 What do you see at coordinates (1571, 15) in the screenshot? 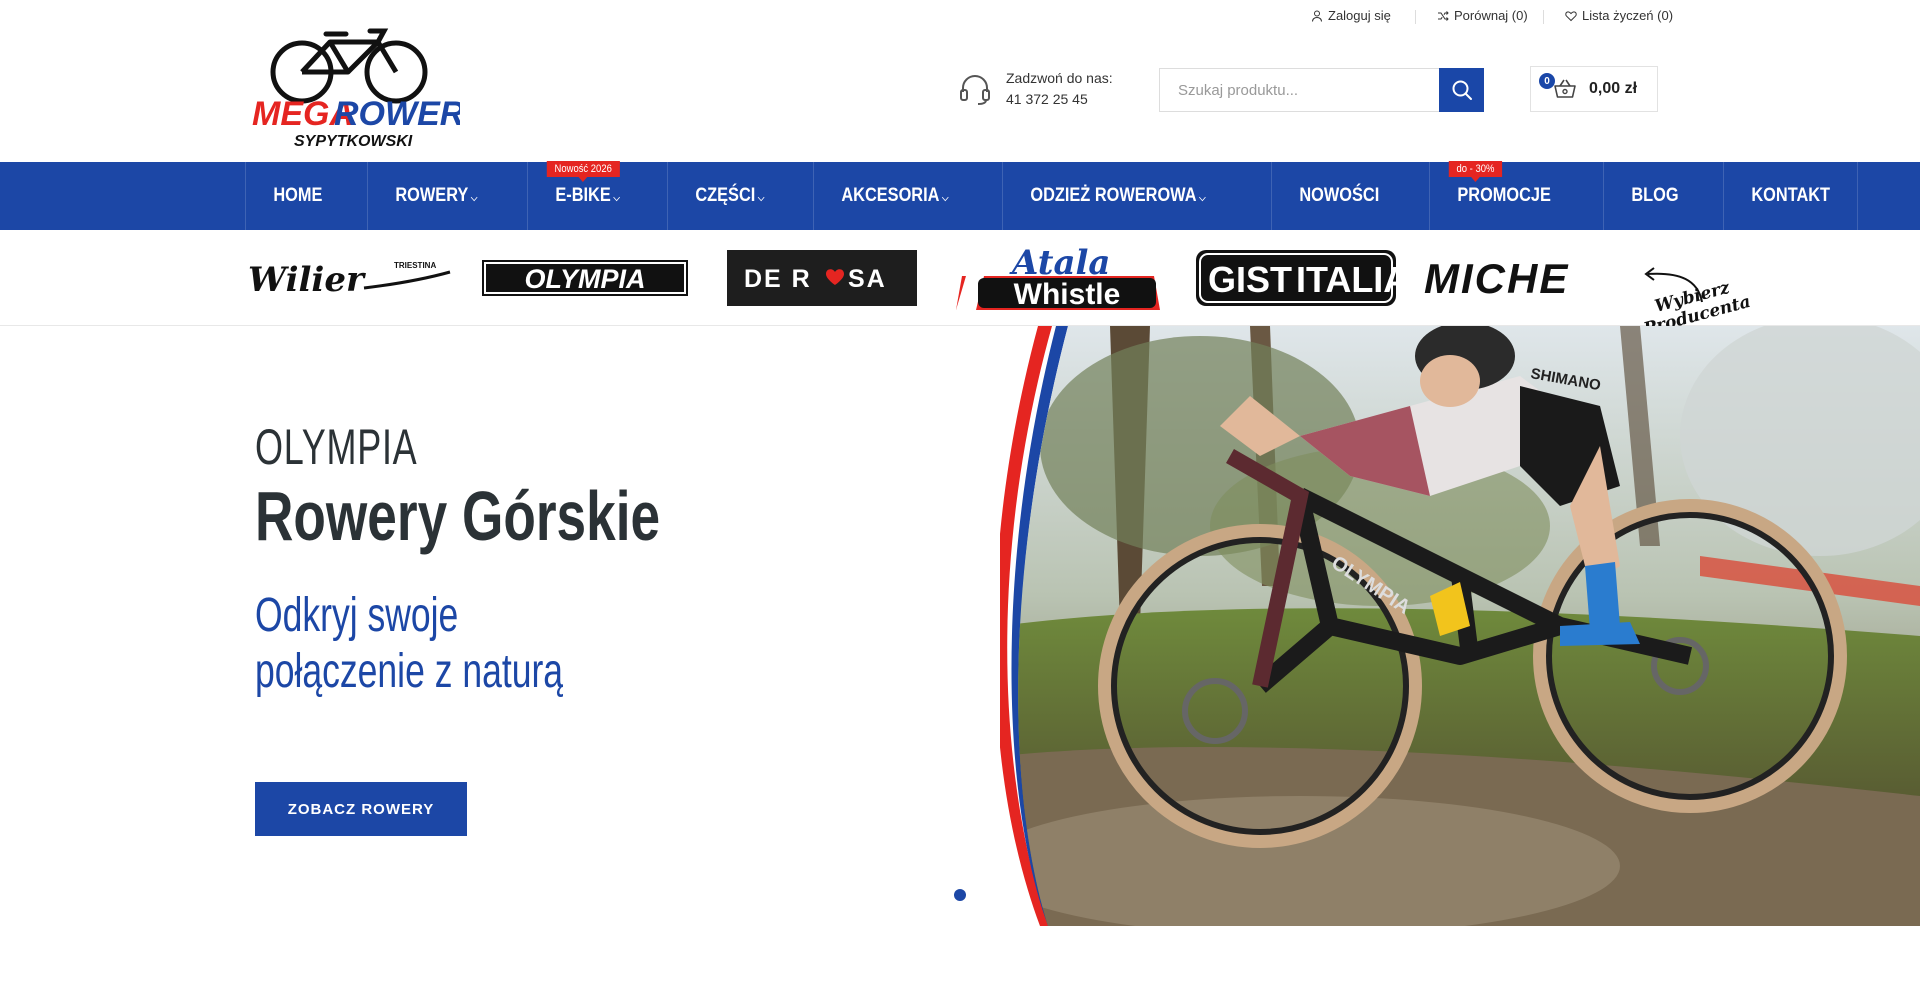
I see `heart-icon` at bounding box center [1571, 15].